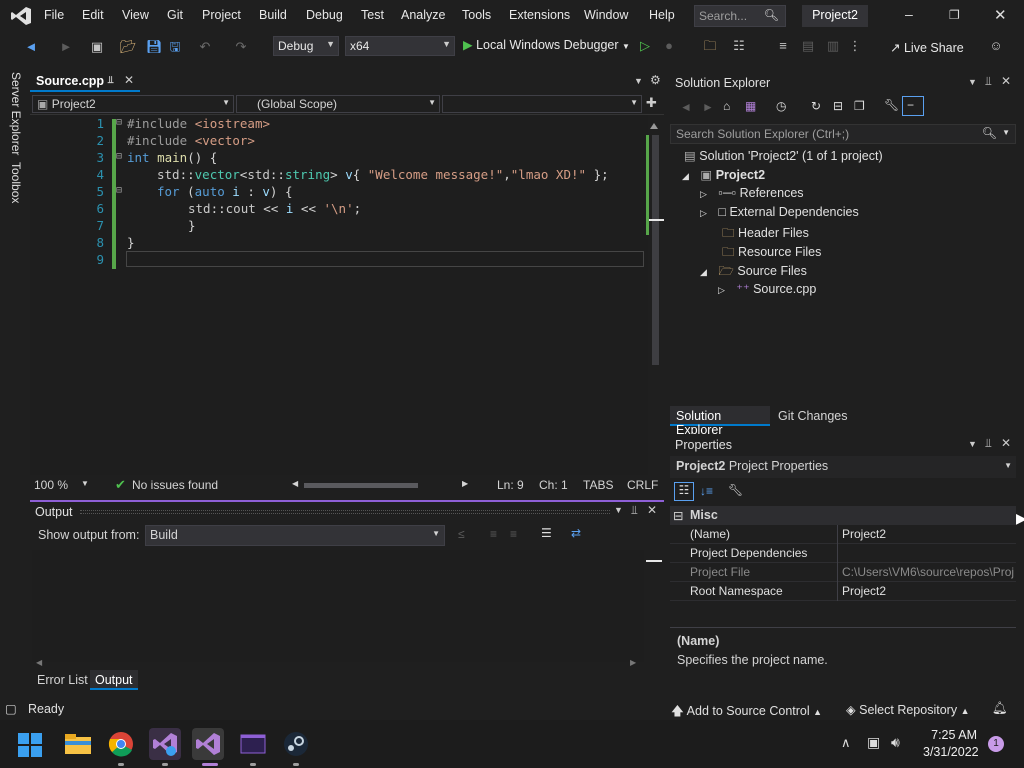  Describe the element at coordinates (927, 47) in the screenshot. I see `live-share-button: ↗ Live Share` at that location.